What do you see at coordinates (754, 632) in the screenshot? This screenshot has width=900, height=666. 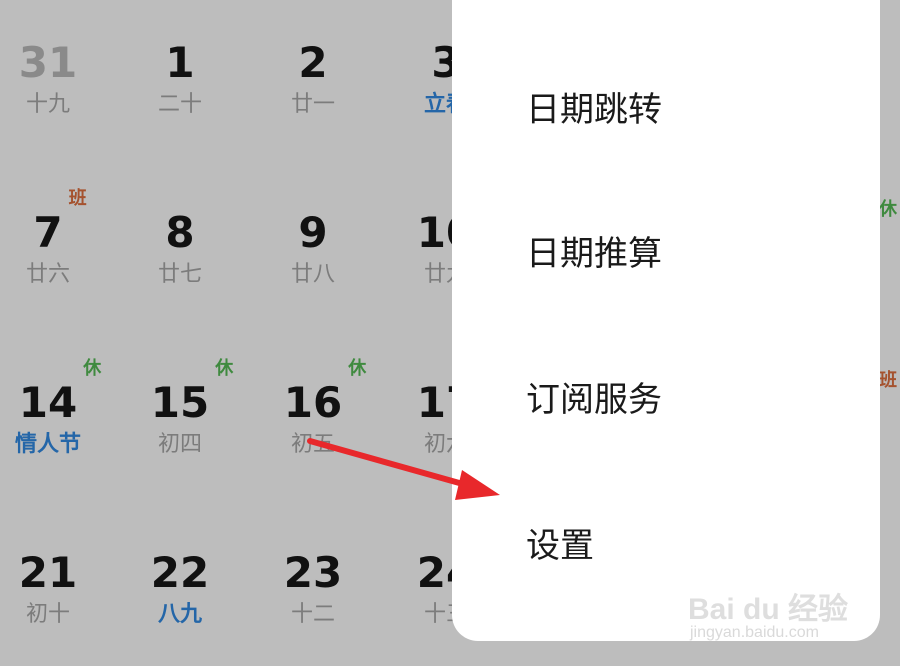 I see `watermark-url: jingyan.baidu.com` at bounding box center [754, 632].